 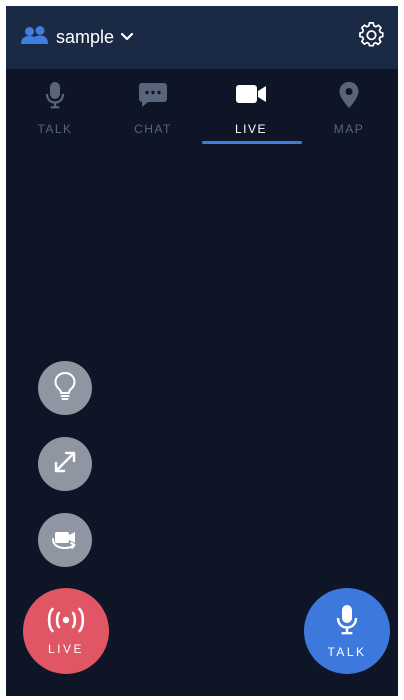 I want to click on tab-label: CHAT, so click(x=153, y=129).